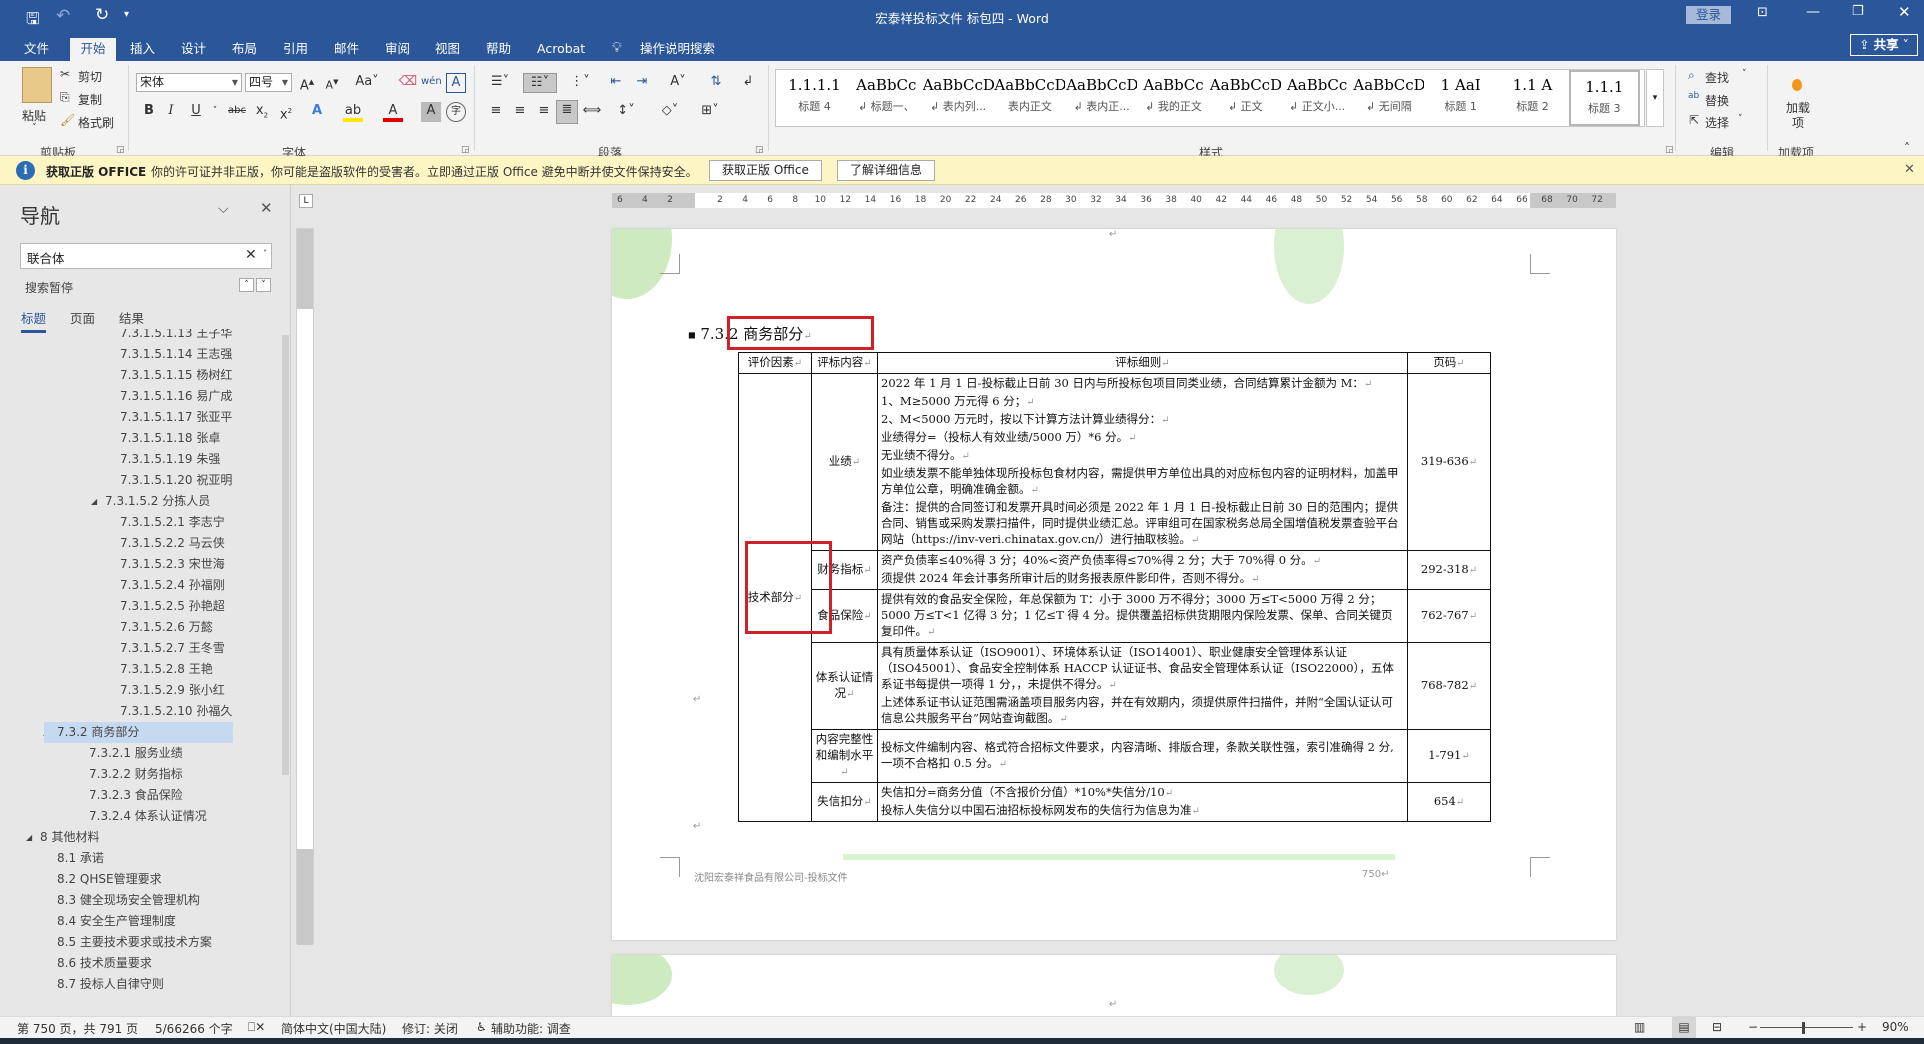  I want to click on close-pane-icon: ✕, so click(266, 208).